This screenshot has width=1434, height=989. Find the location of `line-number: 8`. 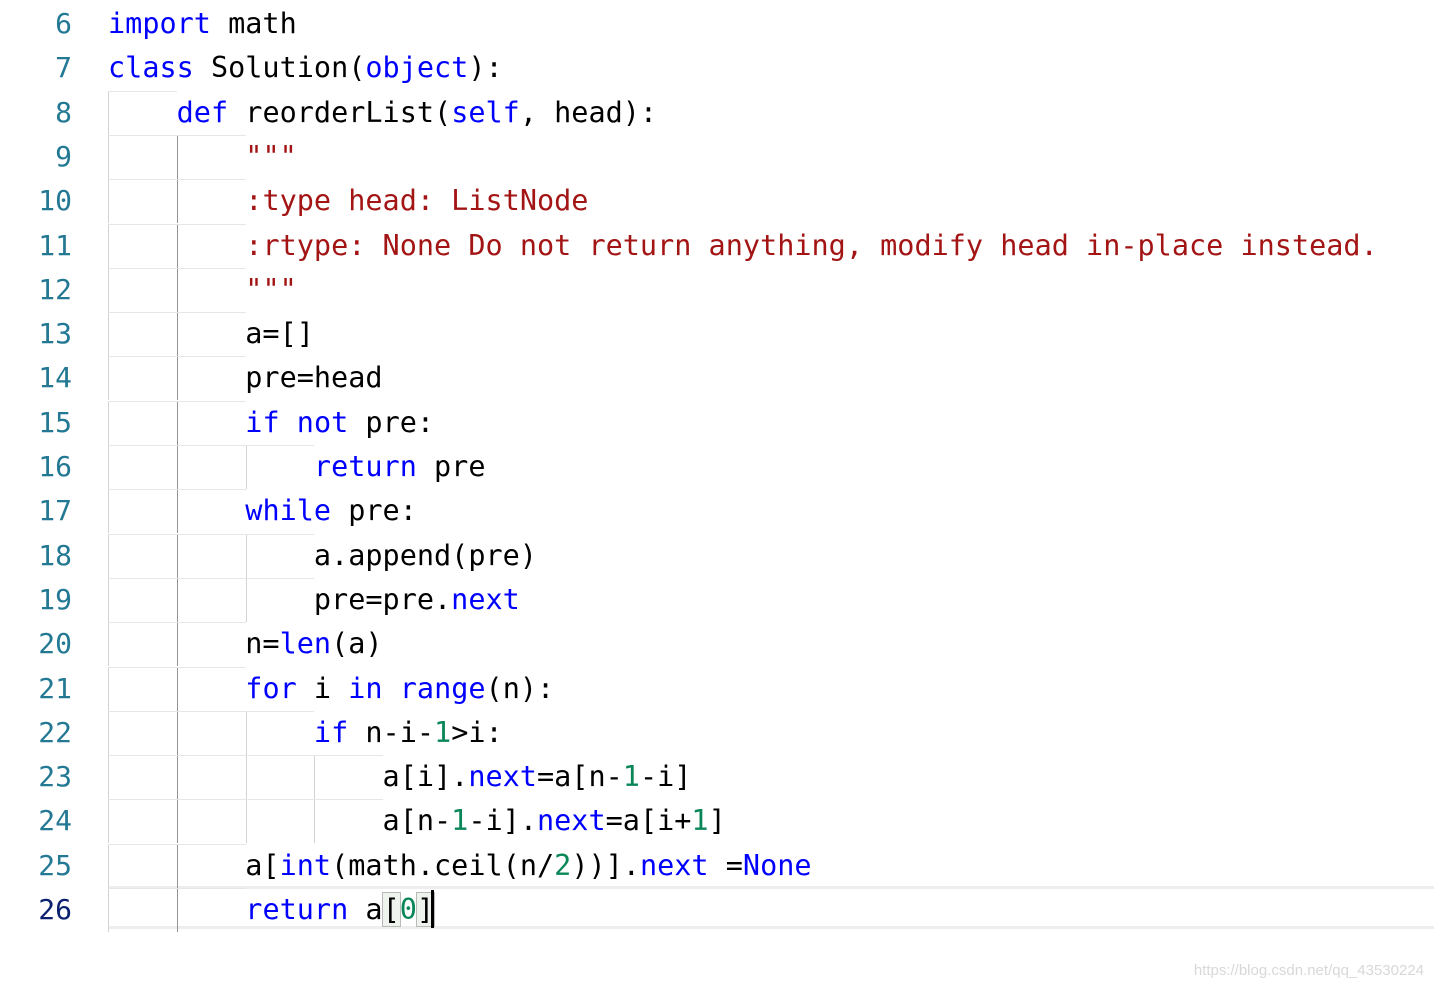

line-number: 8 is located at coordinates (63, 112).